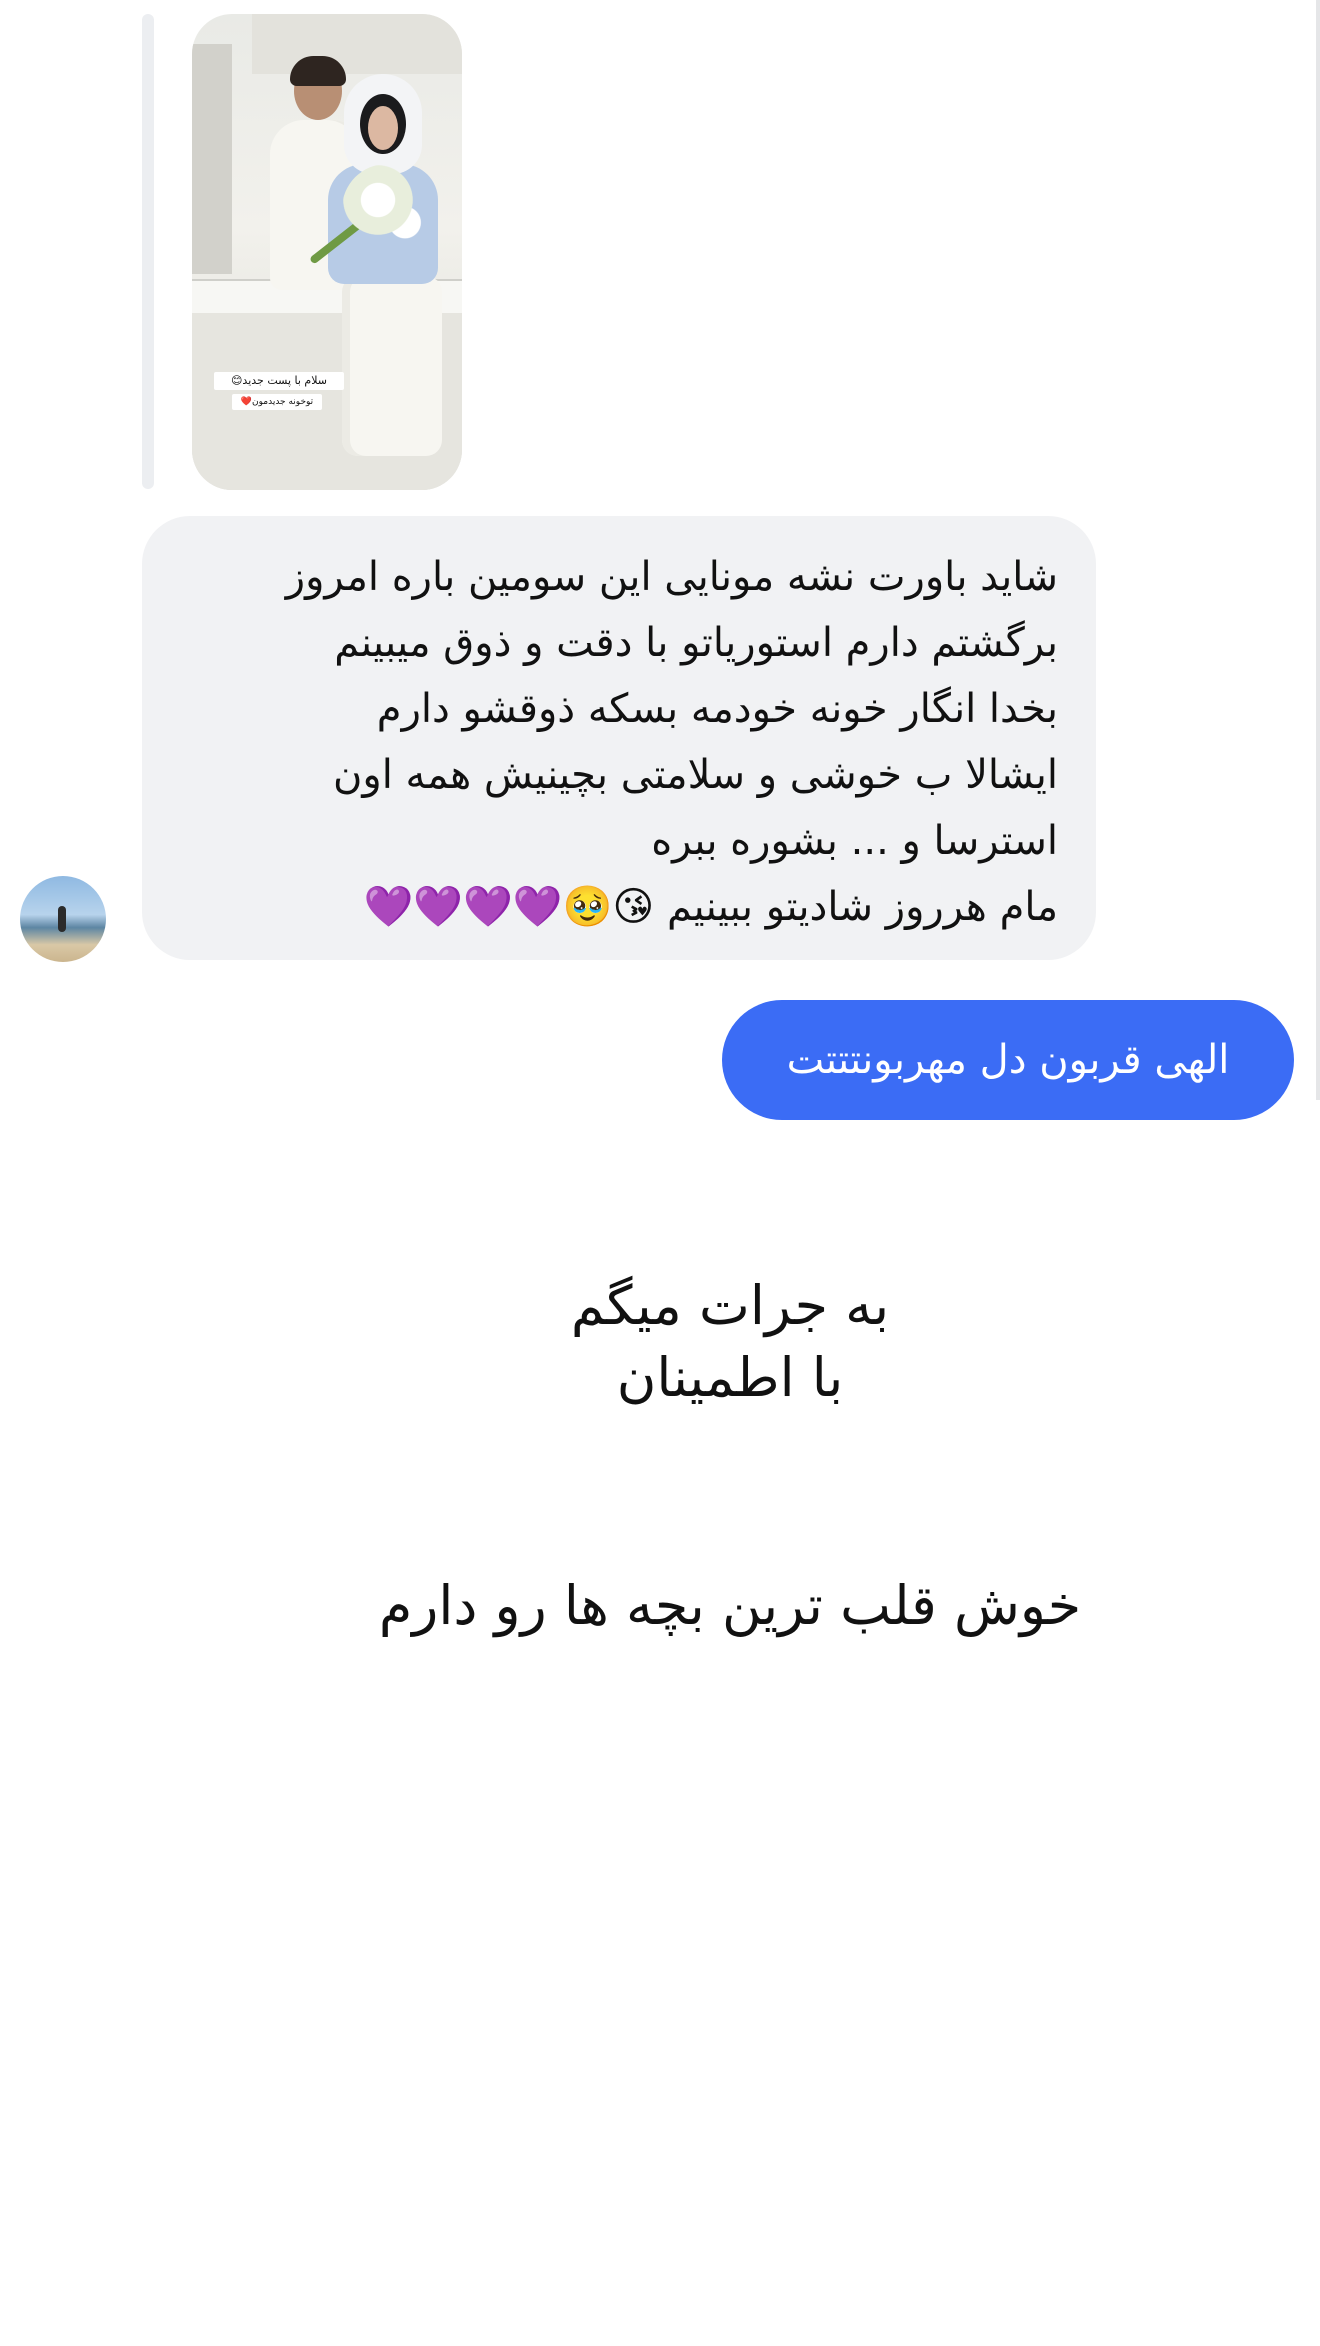 The image size is (1320, 2346). What do you see at coordinates (717, 709) in the screenshot?
I see `message-line: بخدا انگار خونه خودمه بسکه ذوقشو دارم` at bounding box center [717, 709].